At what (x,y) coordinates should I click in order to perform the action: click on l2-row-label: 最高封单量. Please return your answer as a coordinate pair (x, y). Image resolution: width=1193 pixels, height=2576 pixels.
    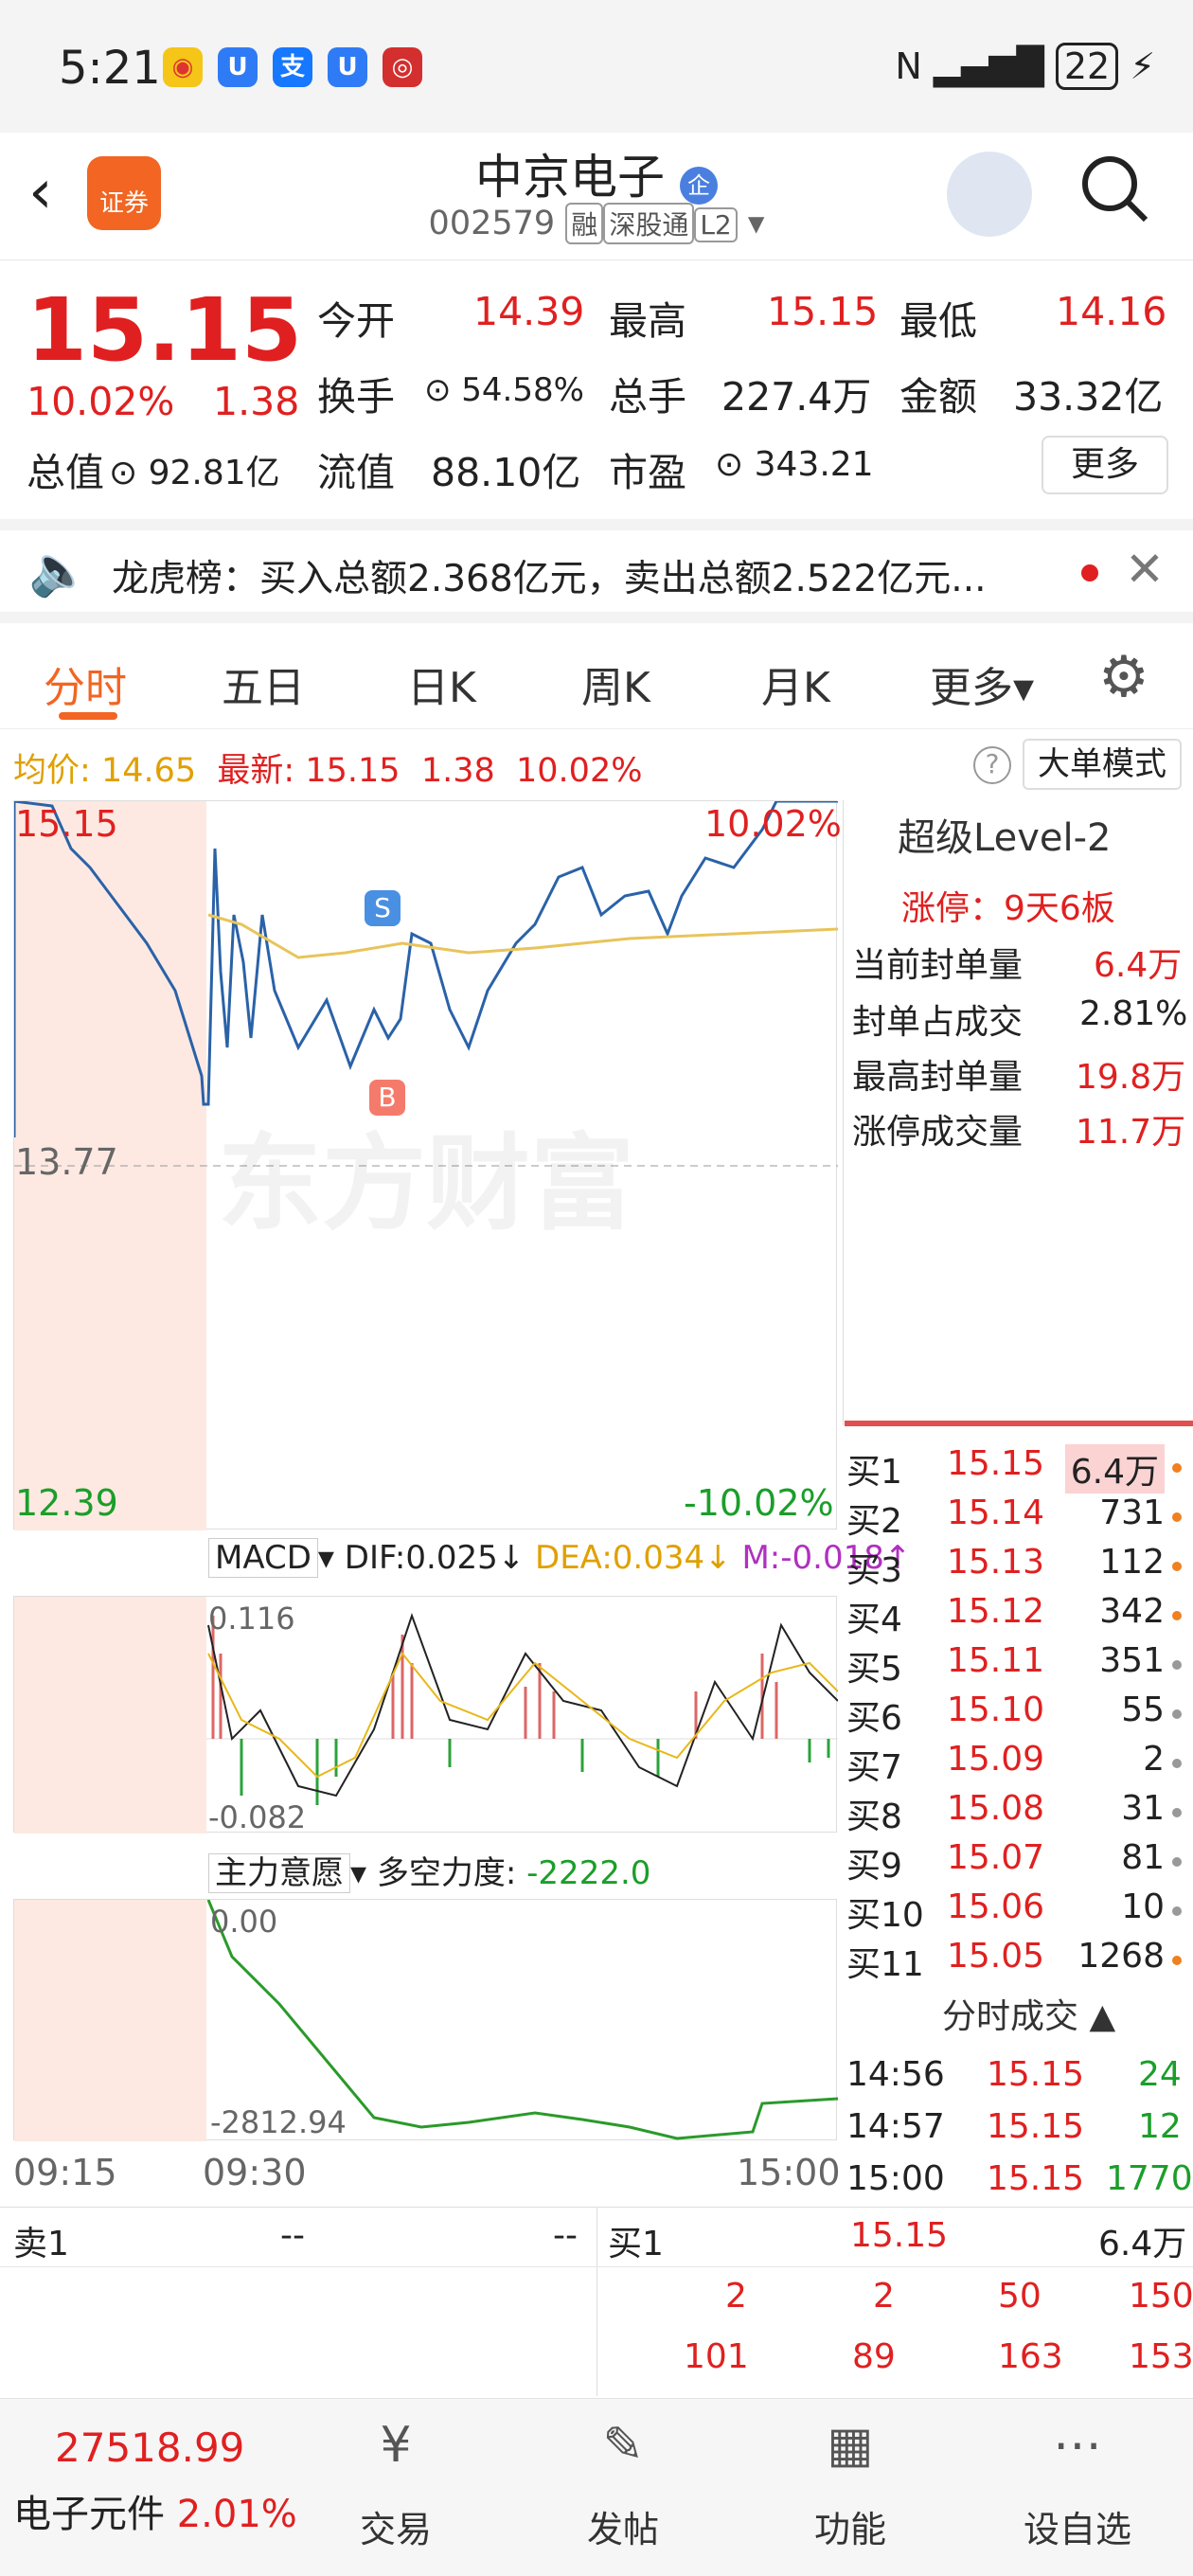
    Looking at the image, I should click on (938, 1077).